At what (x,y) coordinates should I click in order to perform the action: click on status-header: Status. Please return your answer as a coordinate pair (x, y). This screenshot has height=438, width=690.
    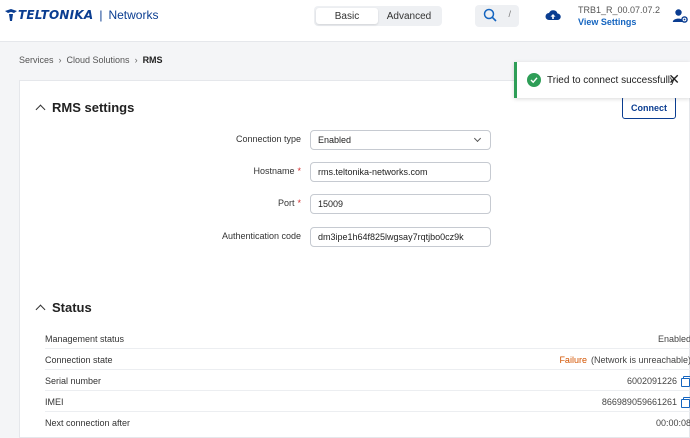
    Looking at the image, I should click on (63, 307).